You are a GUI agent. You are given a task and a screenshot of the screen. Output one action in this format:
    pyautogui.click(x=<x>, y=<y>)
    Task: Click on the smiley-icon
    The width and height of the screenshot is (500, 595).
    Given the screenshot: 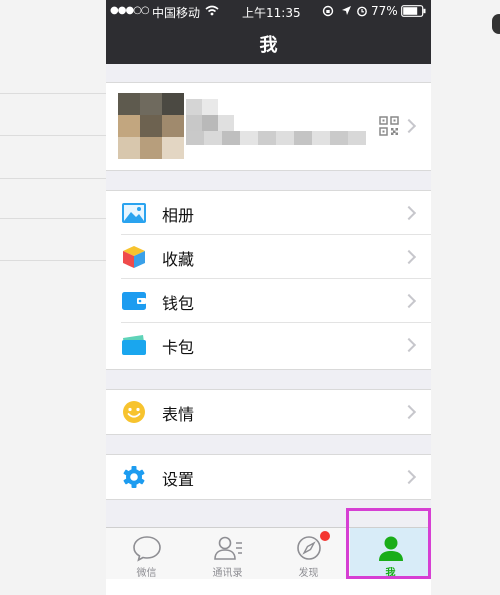 What is the action you would take?
    pyautogui.click(x=134, y=412)
    